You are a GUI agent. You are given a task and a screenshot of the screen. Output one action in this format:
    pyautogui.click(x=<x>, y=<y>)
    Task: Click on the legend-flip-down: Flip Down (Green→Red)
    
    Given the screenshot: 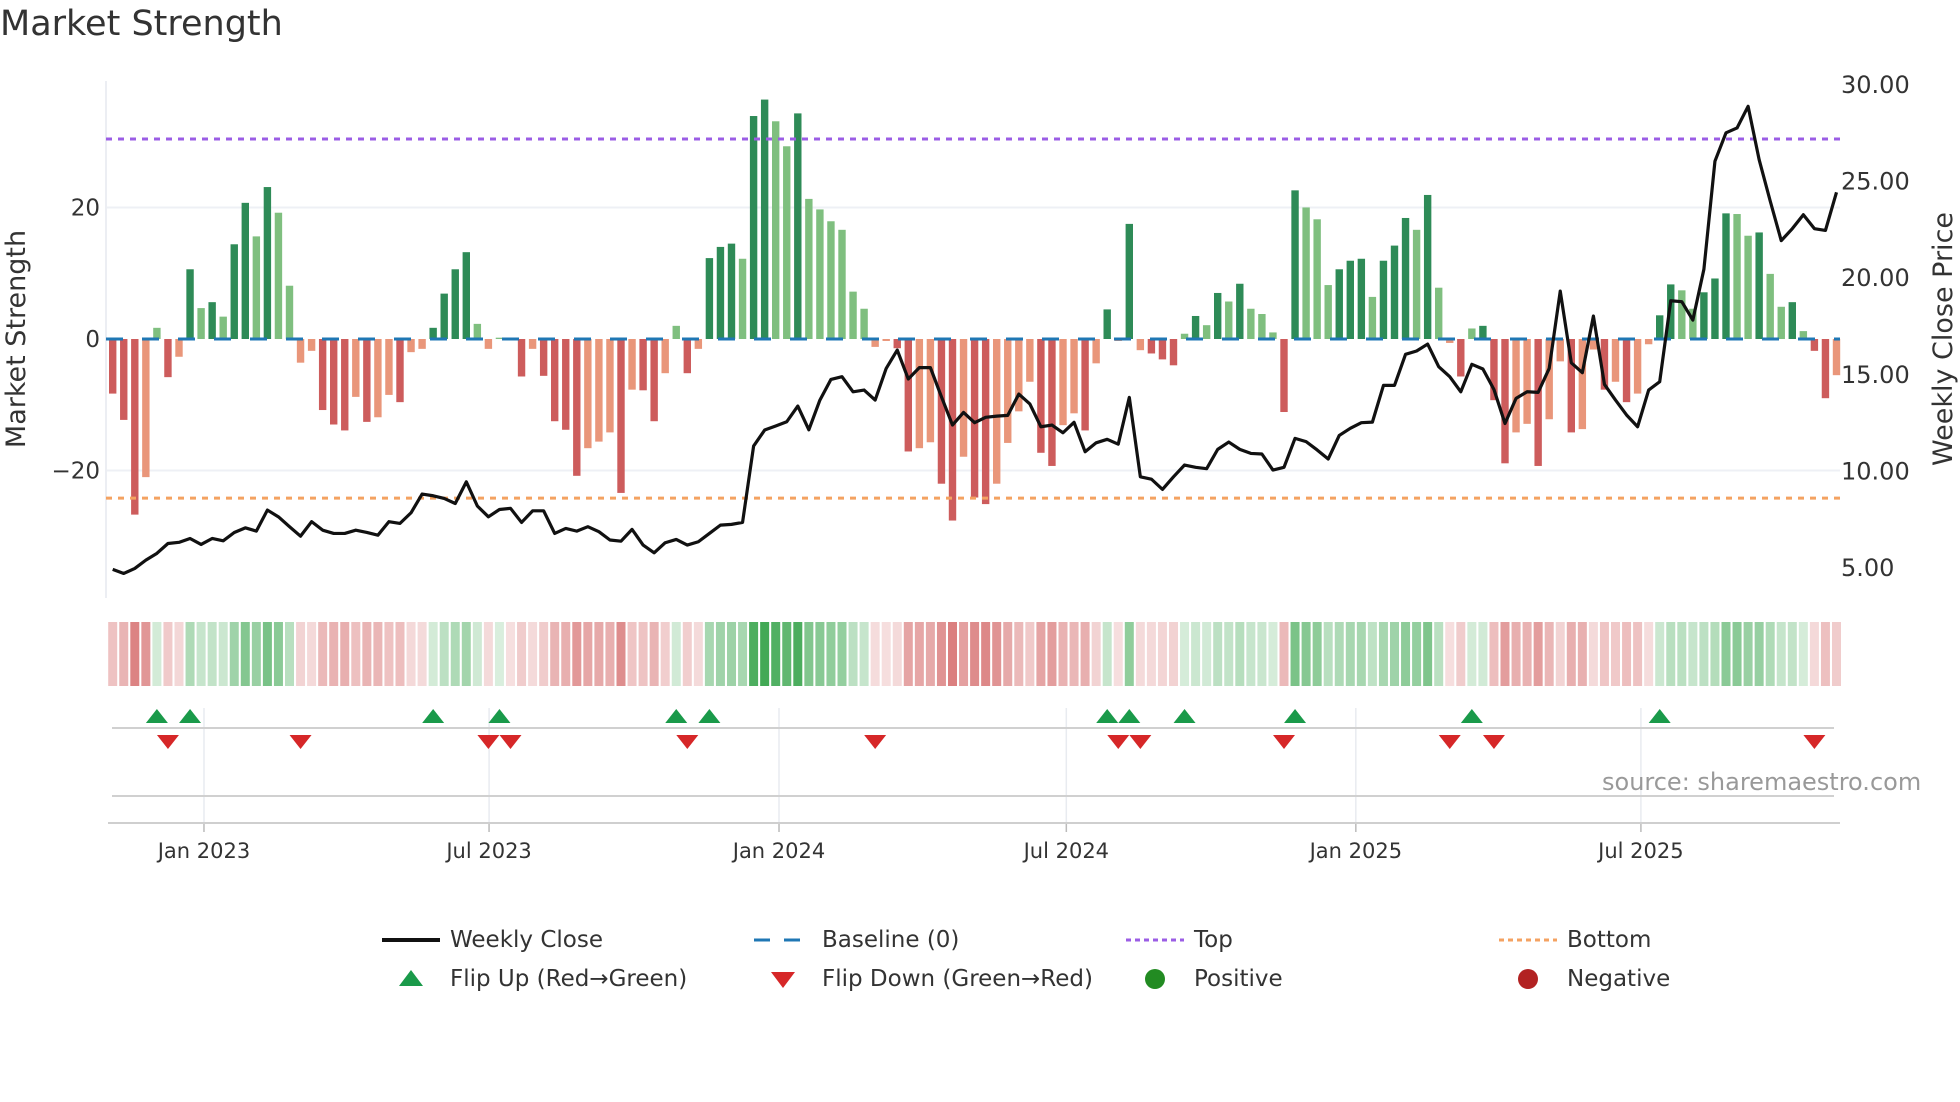 What is the action you would take?
    pyautogui.click(x=922, y=979)
    